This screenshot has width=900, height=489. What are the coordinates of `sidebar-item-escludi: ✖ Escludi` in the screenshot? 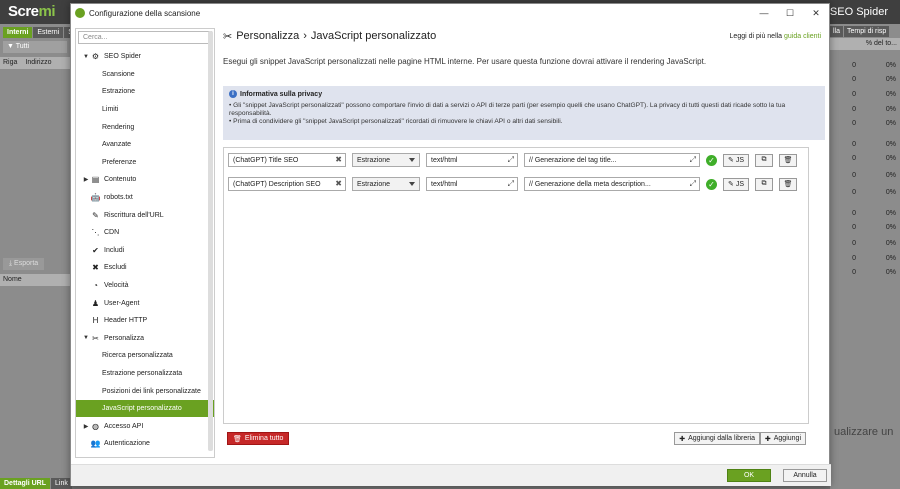 It's located at (145, 268).